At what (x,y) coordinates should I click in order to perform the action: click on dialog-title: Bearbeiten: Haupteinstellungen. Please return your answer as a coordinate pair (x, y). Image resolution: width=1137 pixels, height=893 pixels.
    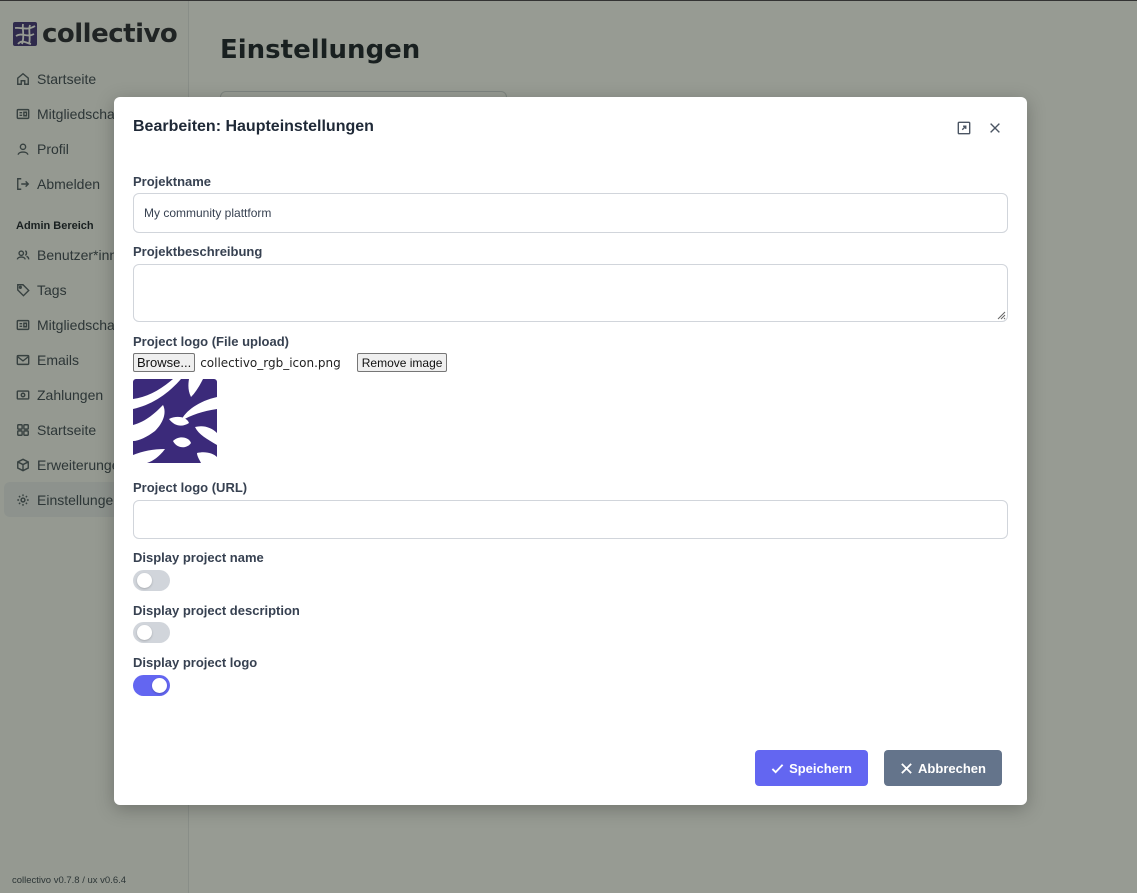
    Looking at the image, I should click on (253, 126).